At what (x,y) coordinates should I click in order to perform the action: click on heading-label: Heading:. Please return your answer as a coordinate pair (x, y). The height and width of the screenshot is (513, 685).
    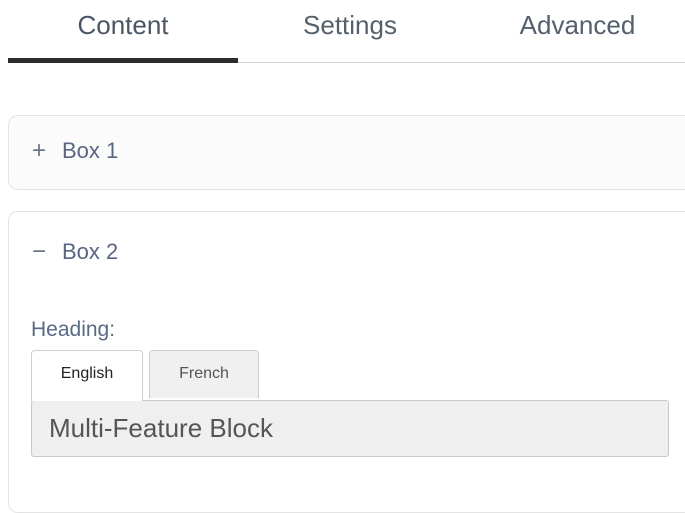
    Looking at the image, I should click on (73, 329).